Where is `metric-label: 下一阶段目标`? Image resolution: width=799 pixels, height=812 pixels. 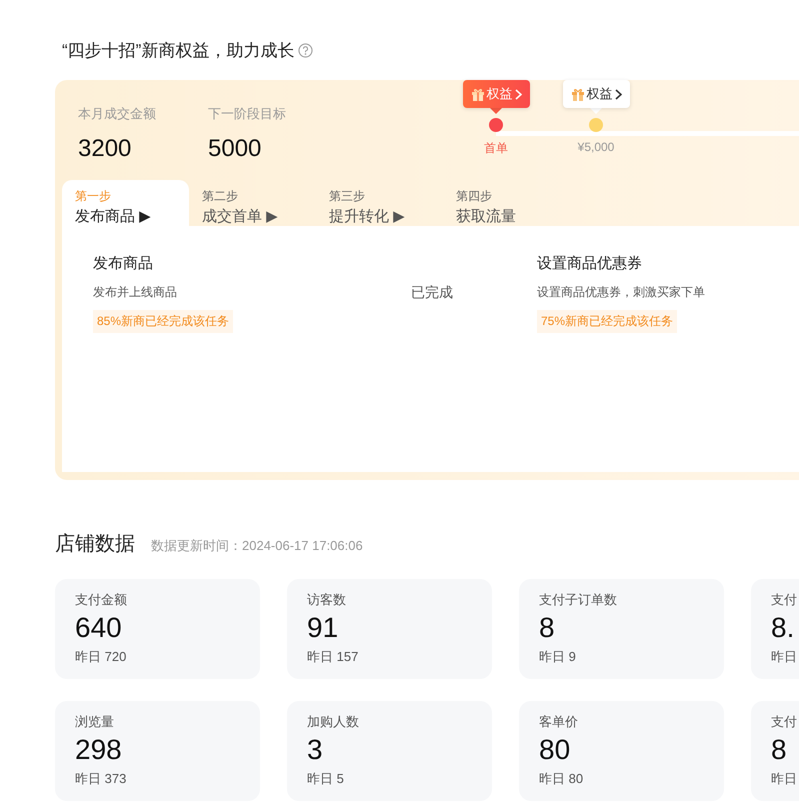
metric-label: 下一阶段目标 is located at coordinates (247, 114).